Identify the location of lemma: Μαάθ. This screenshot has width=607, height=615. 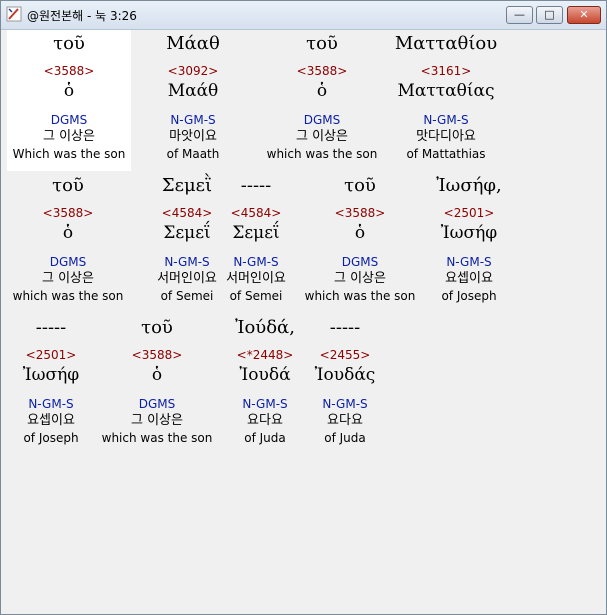
(193, 91).